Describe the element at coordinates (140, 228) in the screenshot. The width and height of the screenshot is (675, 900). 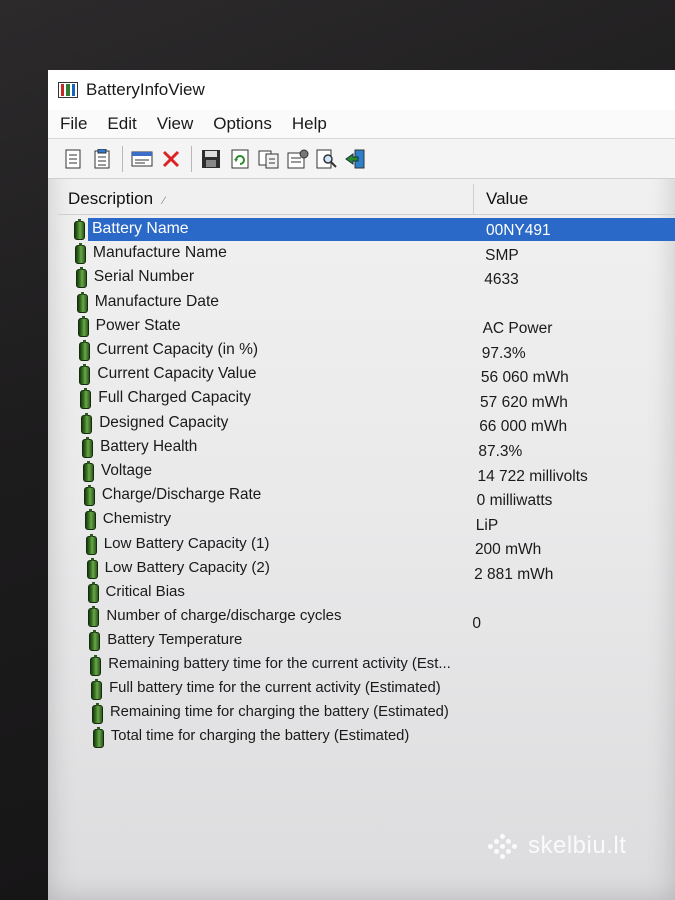
I see `row-description: Battery Name` at that location.